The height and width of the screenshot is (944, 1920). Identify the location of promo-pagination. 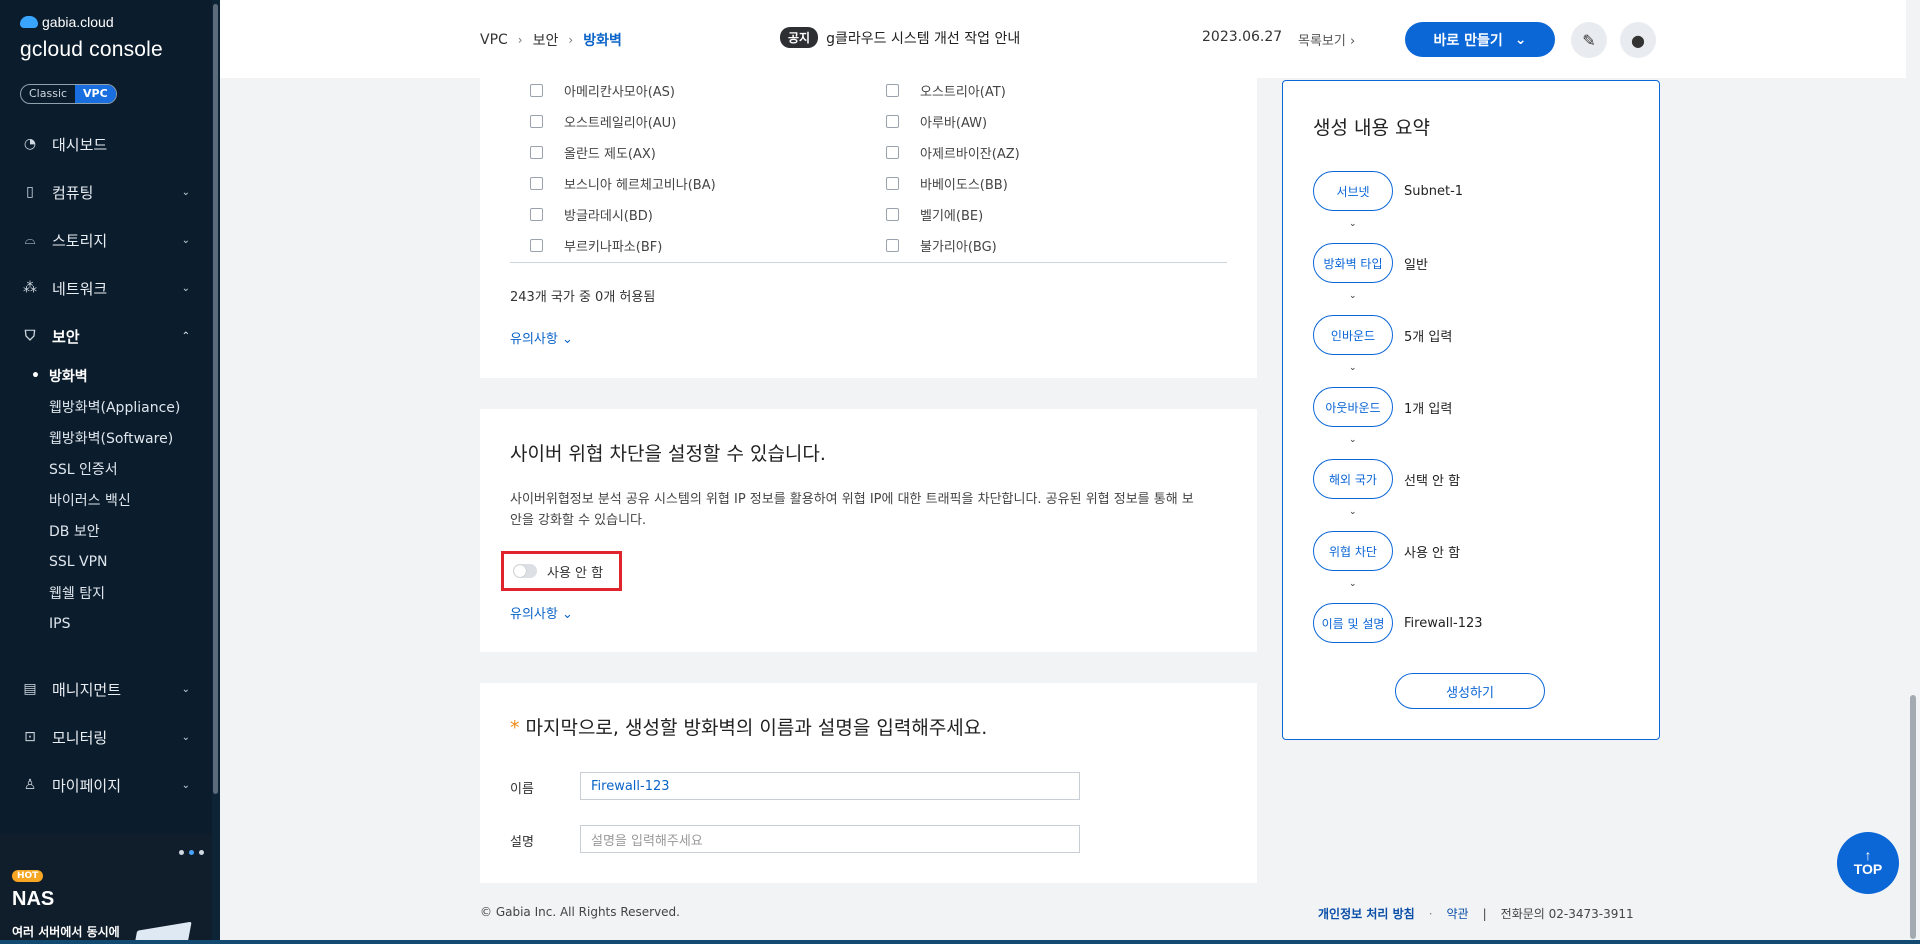
(191, 852).